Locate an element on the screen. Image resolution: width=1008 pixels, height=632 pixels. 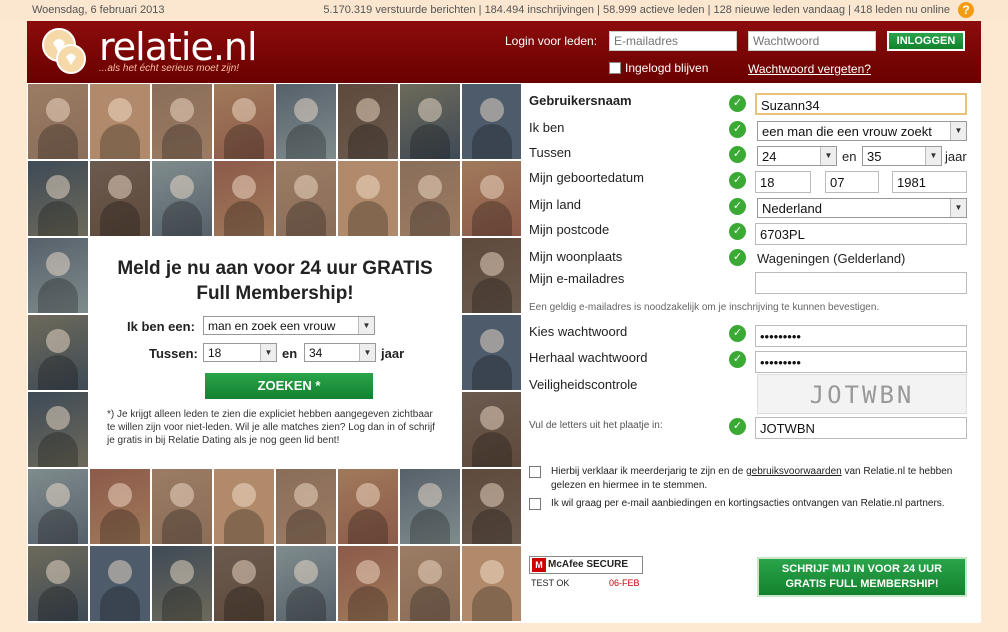
hearts-logo-icon is located at coordinates (64, 51).